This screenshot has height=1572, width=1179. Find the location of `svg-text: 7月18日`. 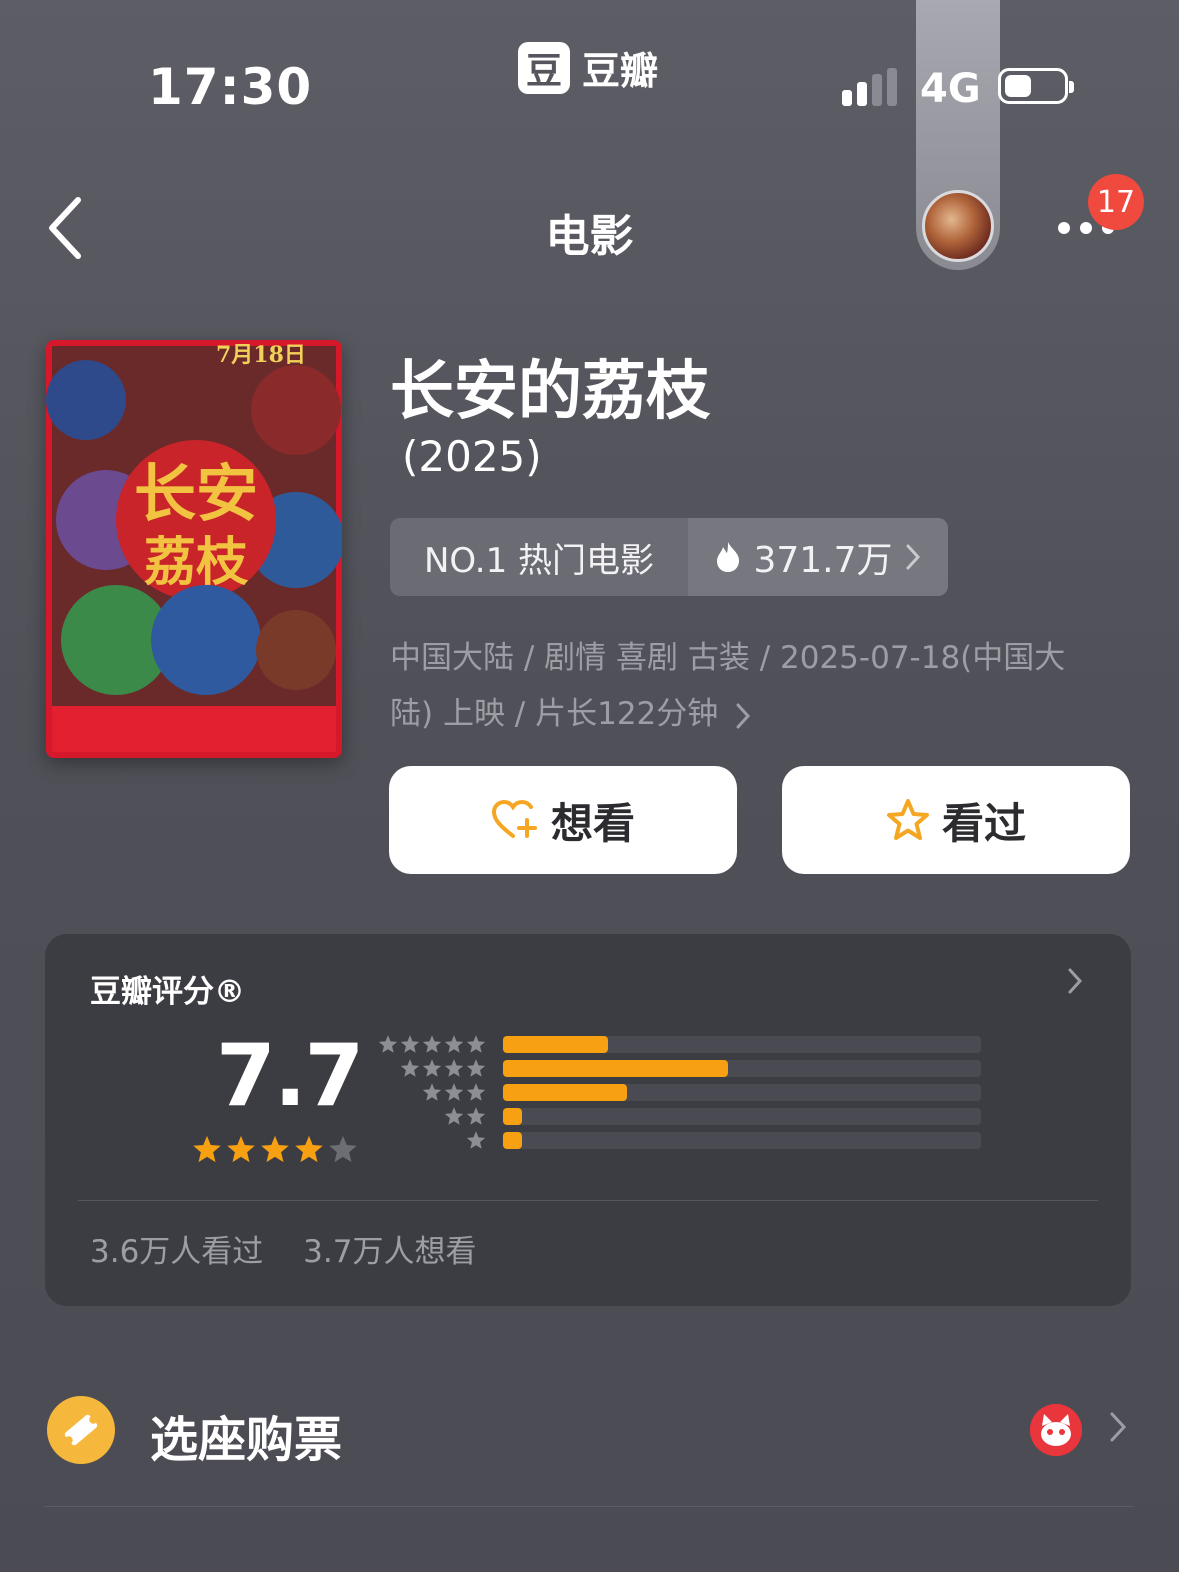

svg-text: 7月18日 is located at coordinates (261, 355).